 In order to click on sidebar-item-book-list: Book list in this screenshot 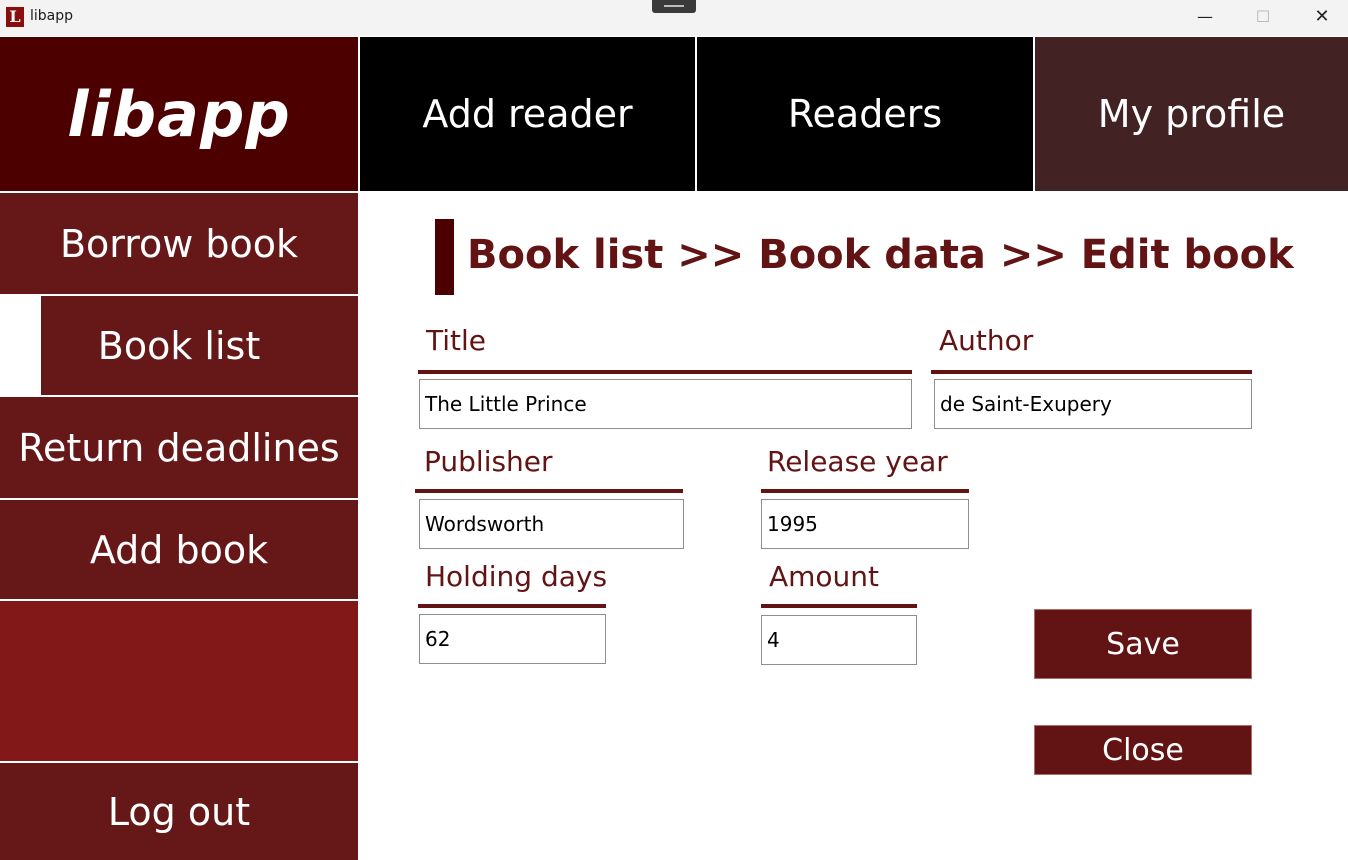, I will do `click(179, 345)`.